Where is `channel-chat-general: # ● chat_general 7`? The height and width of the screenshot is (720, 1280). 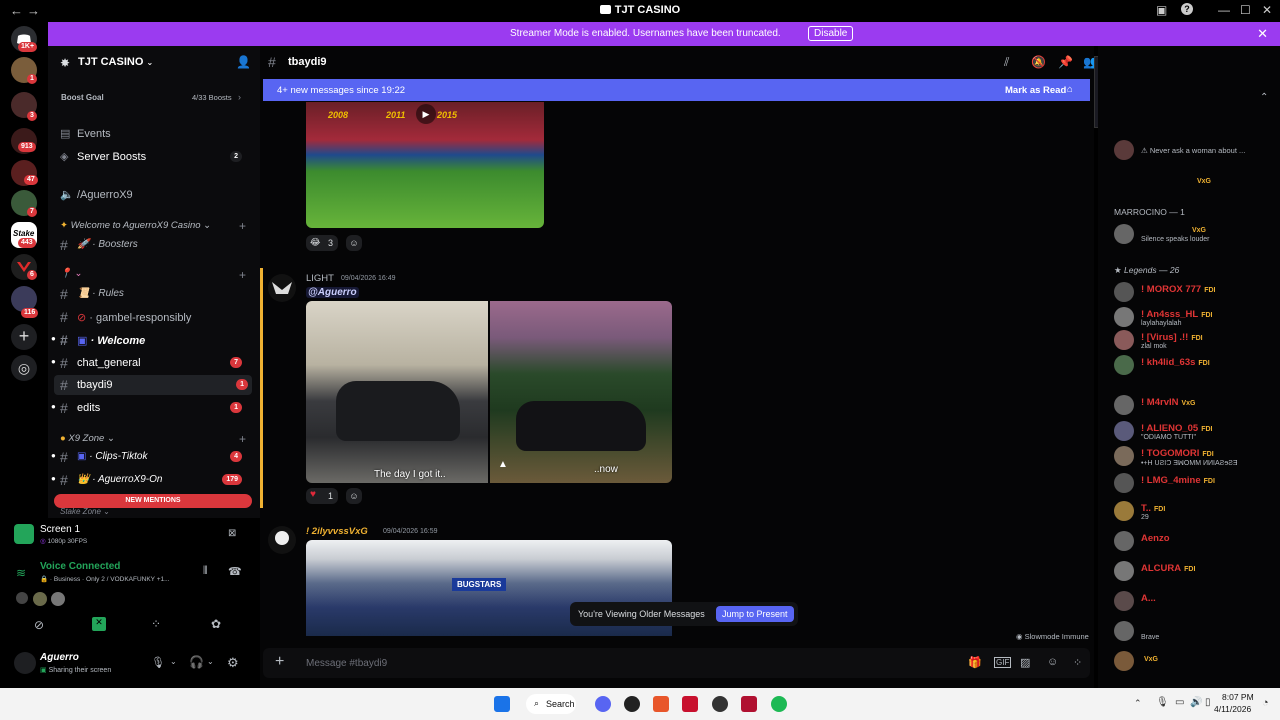
channel-chat-general: # ● chat_general 7 is located at coordinates (150, 363).